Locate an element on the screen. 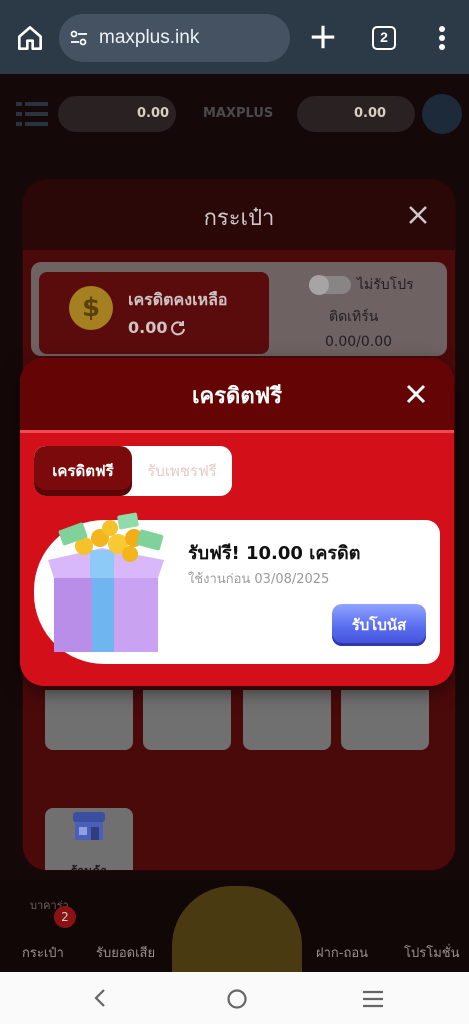 This screenshot has width=469, height=1024. nav-cashback: รับยอดเสีย is located at coordinates (125, 952).